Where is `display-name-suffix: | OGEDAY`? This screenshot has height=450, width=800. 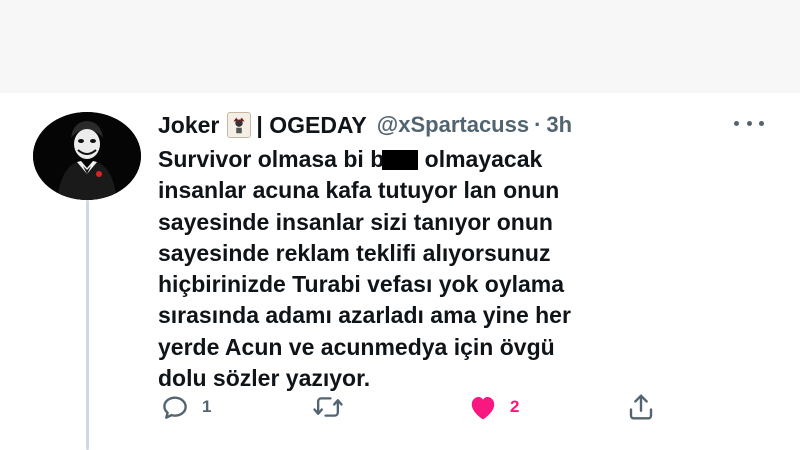
display-name-suffix: | OGEDAY is located at coordinates (311, 124).